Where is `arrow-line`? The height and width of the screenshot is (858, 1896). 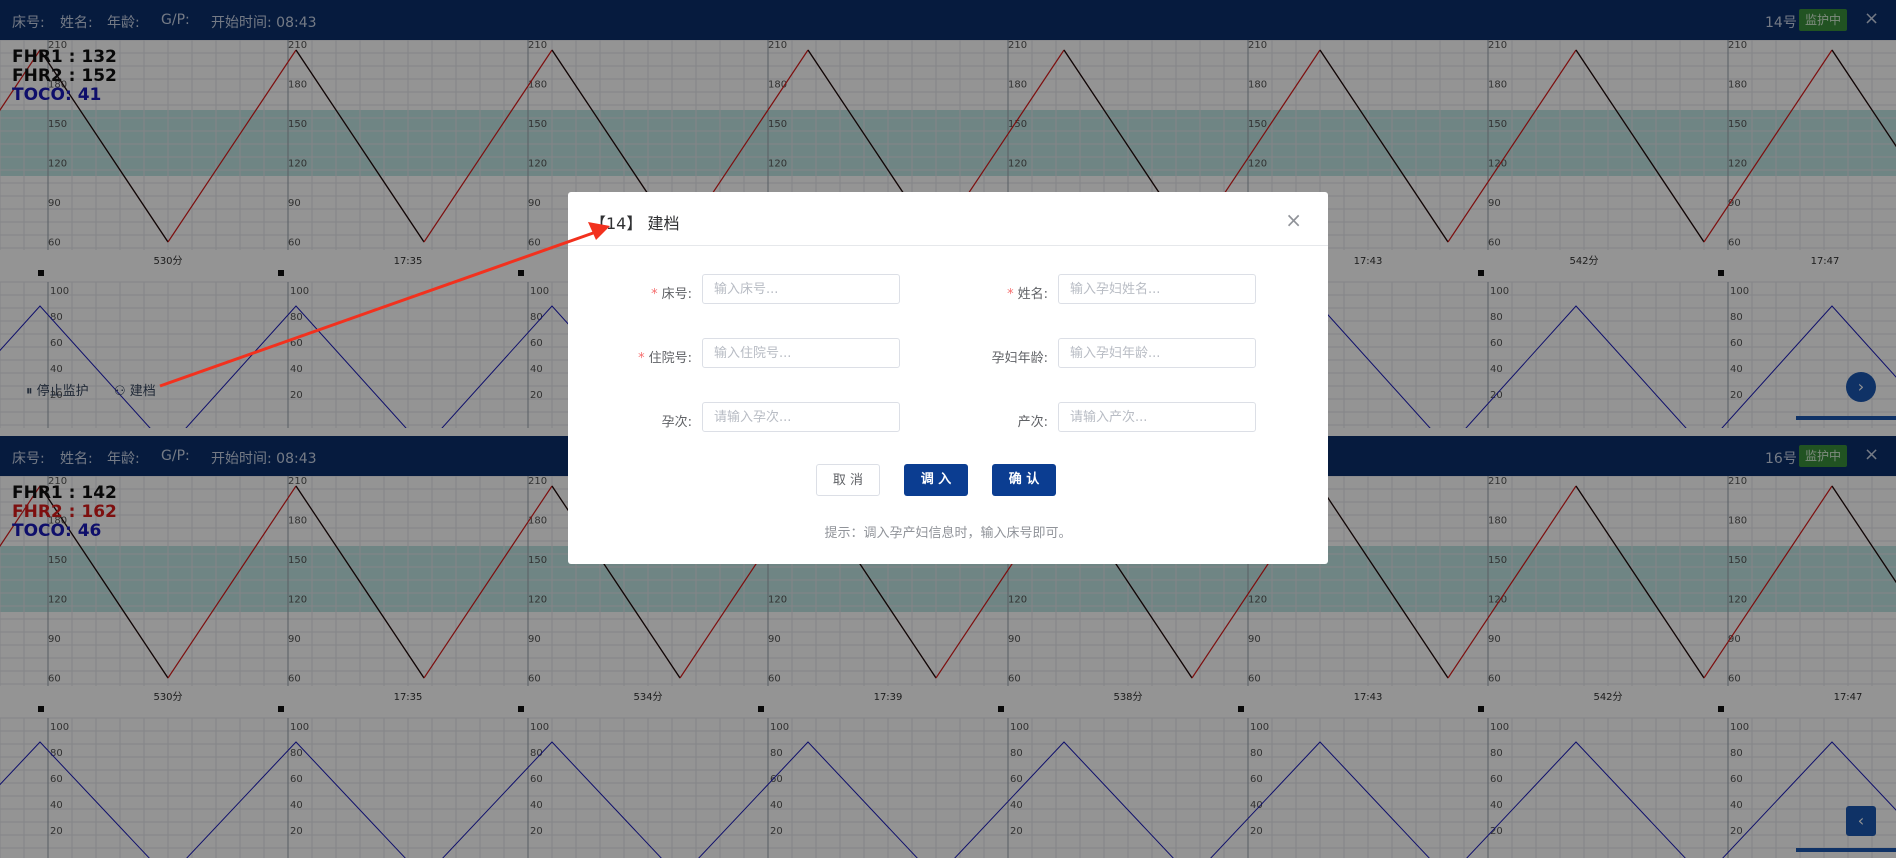
arrow-line is located at coordinates (378, 309).